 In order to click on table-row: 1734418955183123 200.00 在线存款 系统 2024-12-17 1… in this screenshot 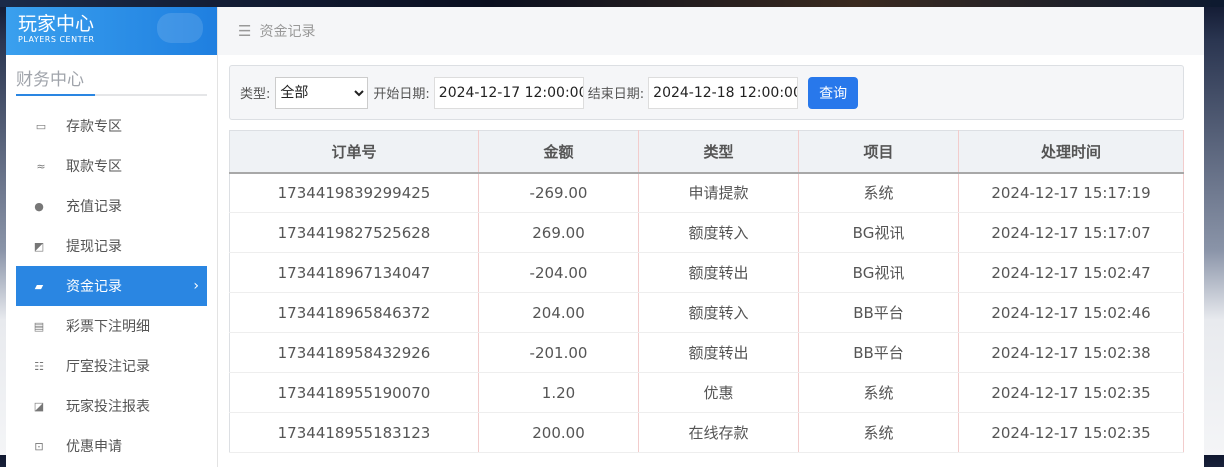, I will do `click(706, 432)`.